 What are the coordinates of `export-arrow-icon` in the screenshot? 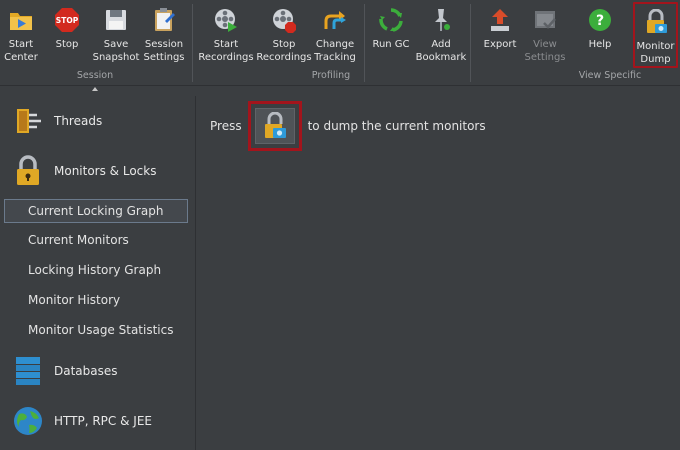 It's located at (500, 20).